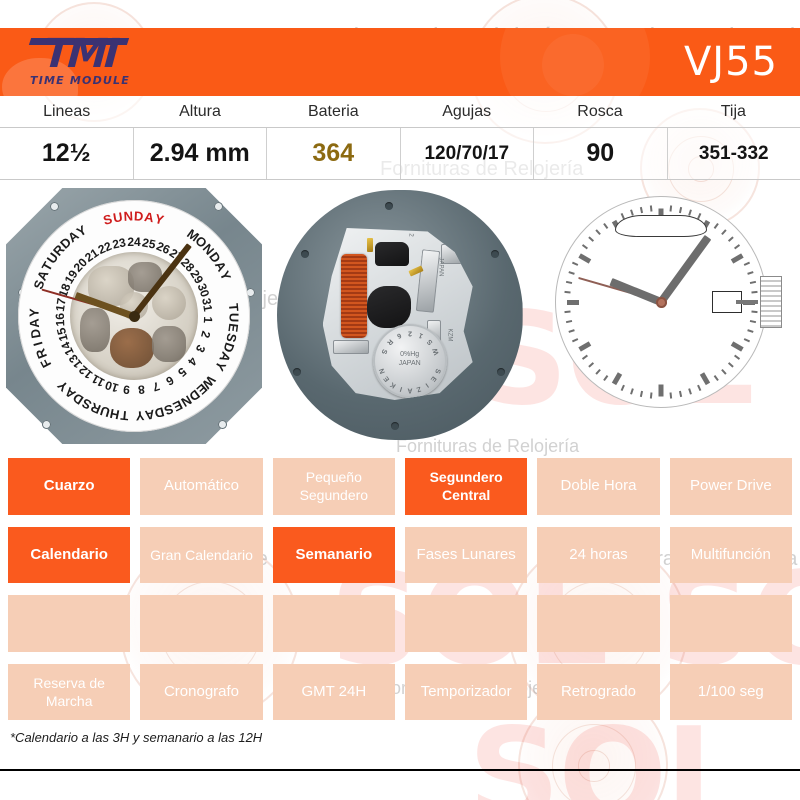 Image resolution: width=800 pixels, height=800 pixels. Describe the element at coordinates (430, 341) in the screenshot. I see `battery-char: S` at that location.